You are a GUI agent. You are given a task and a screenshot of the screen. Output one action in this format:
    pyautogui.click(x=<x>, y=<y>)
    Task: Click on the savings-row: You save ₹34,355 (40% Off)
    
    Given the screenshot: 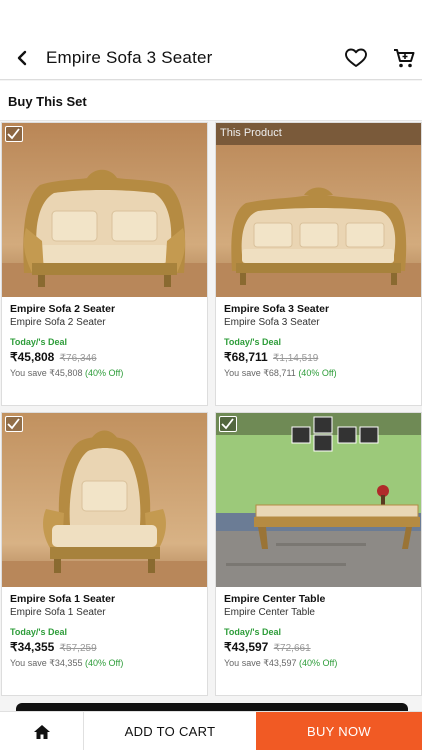 What is the action you would take?
    pyautogui.click(x=107, y=663)
    